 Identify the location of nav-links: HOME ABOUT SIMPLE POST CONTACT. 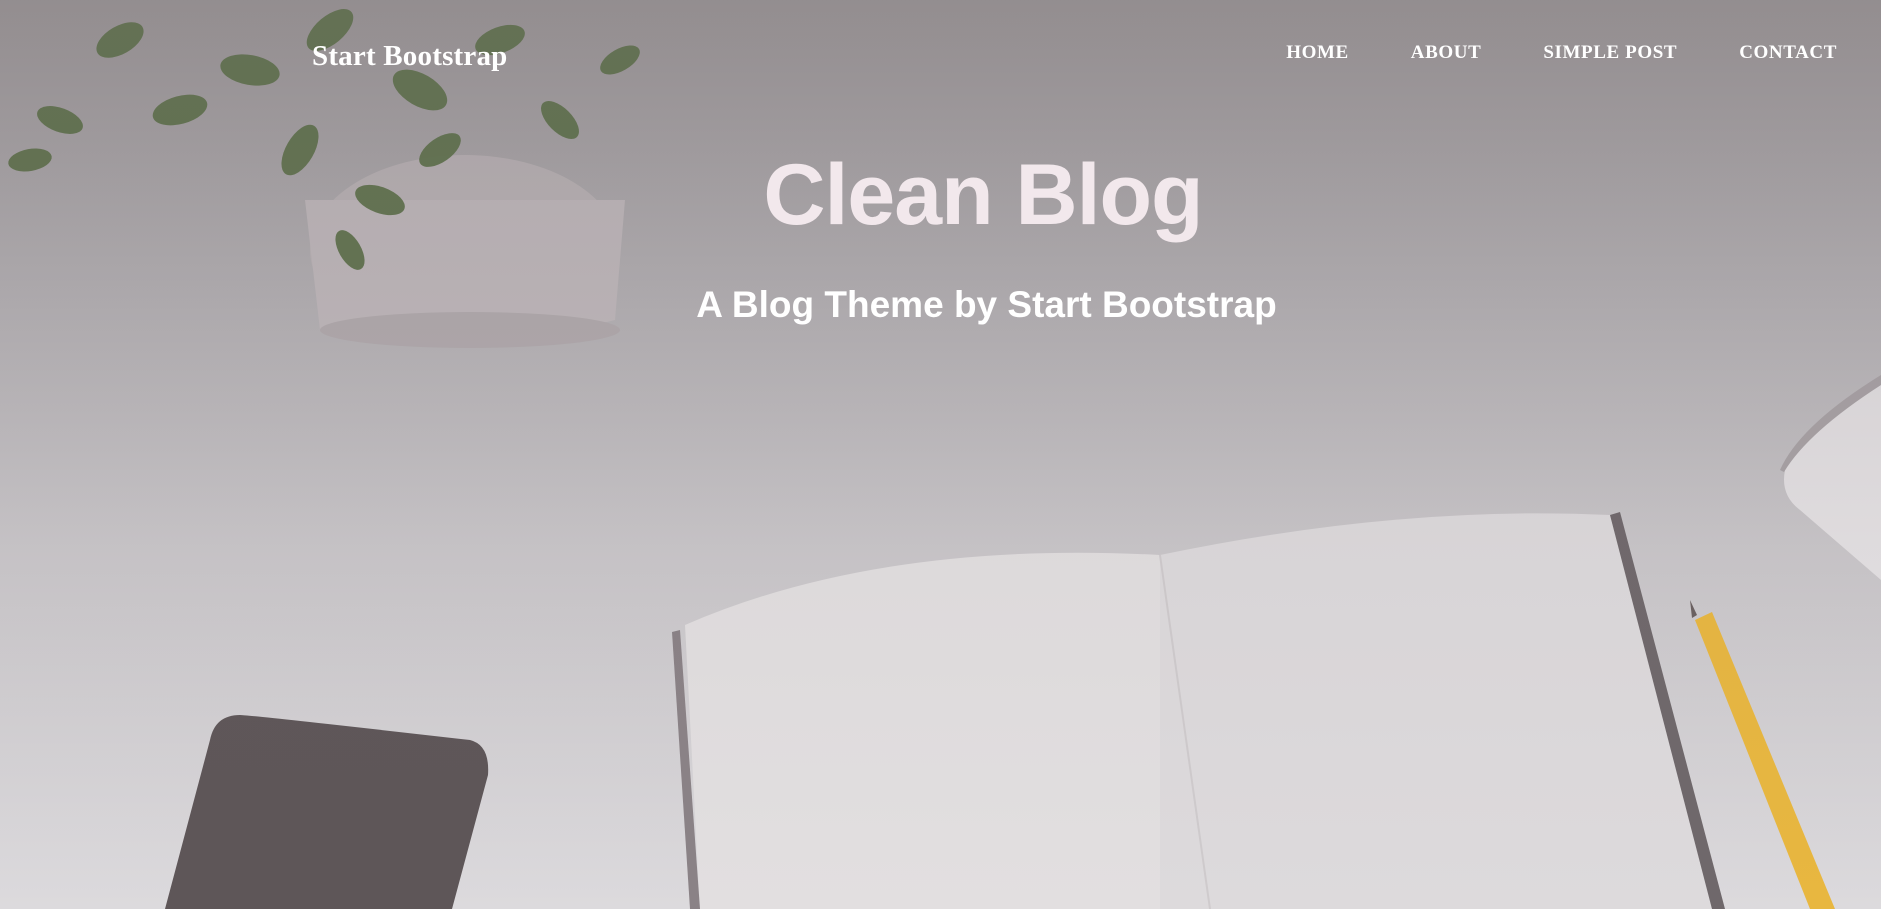
(1561, 53).